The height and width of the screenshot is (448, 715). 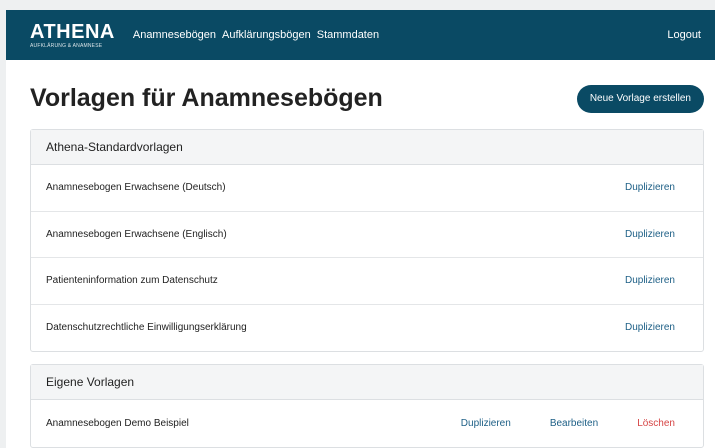 What do you see at coordinates (367, 382) in the screenshot?
I see `own-templates-header: Eigene Vorlagen` at bounding box center [367, 382].